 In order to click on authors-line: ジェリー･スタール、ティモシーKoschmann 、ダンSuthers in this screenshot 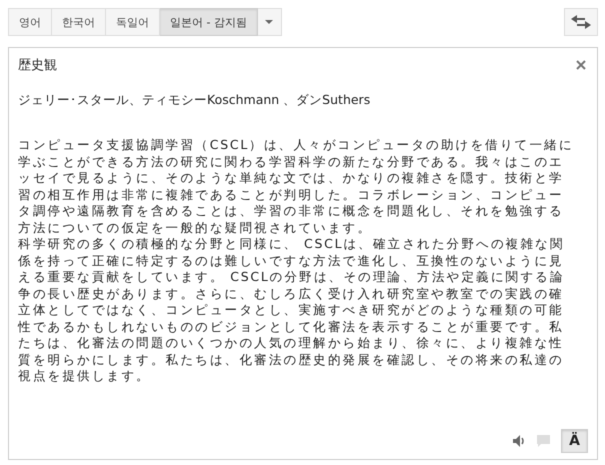, I will do `click(195, 100)`.